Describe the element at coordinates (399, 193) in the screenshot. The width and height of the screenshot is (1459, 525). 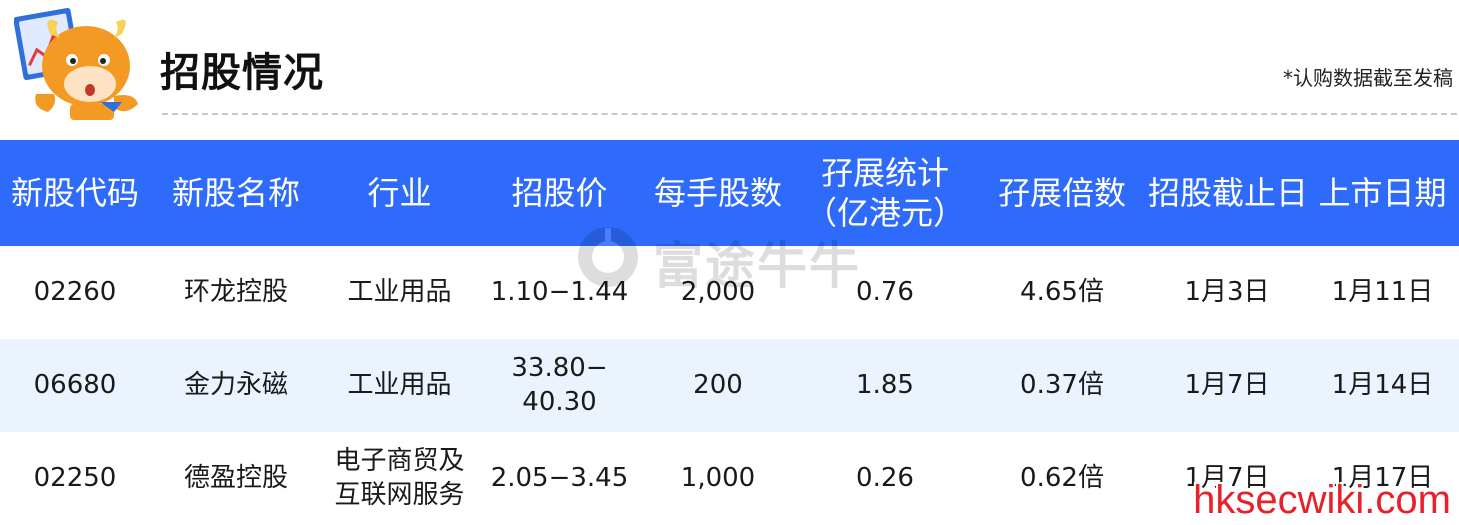
I see `header-industry: 行业` at that location.